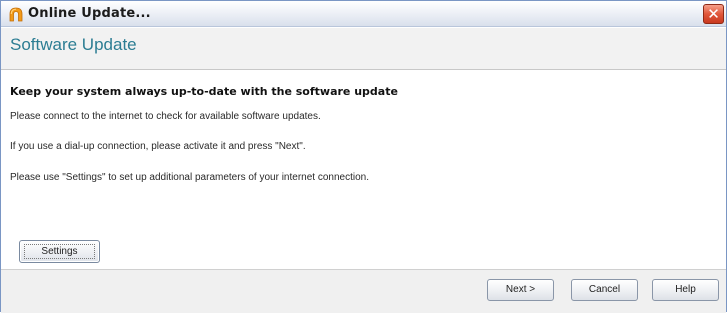 The image size is (727, 313). I want to click on page-title: Software Update, so click(73, 44).